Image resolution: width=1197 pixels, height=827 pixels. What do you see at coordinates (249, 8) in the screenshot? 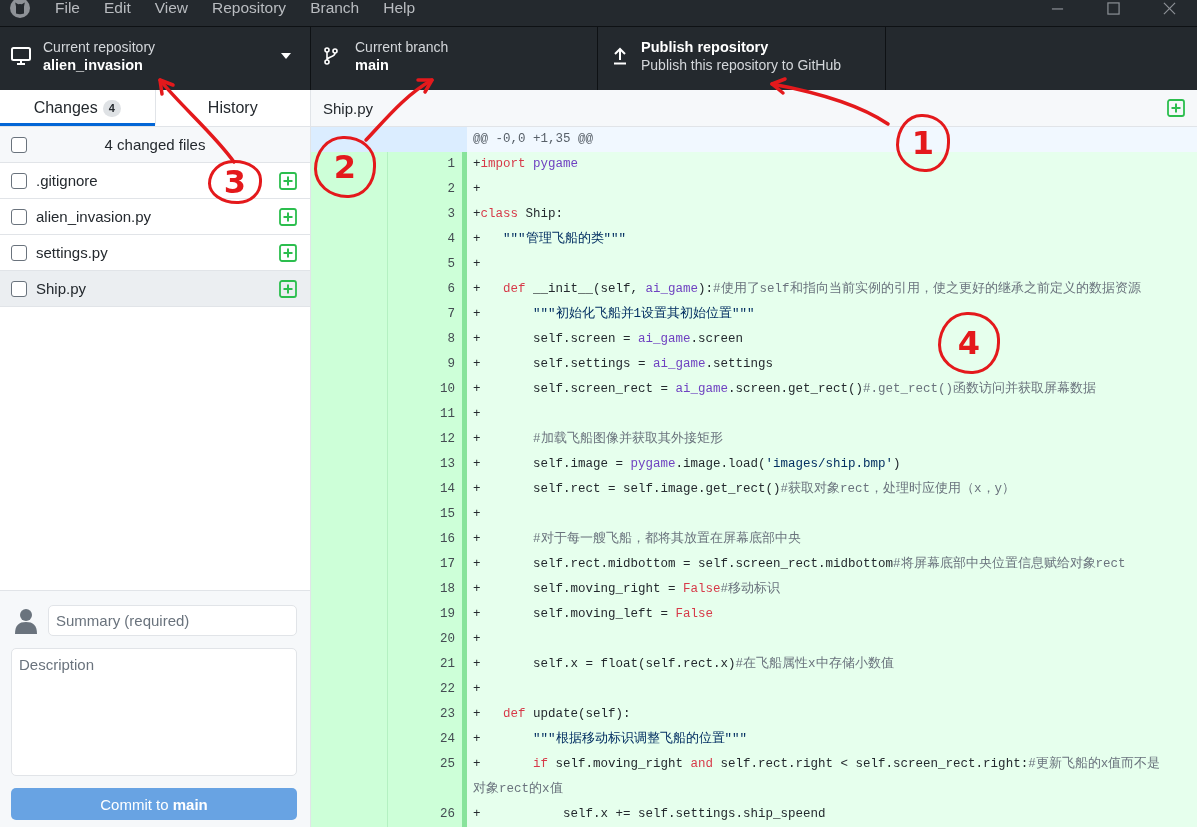
I see `menu-item: Repository` at bounding box center [249, 8].